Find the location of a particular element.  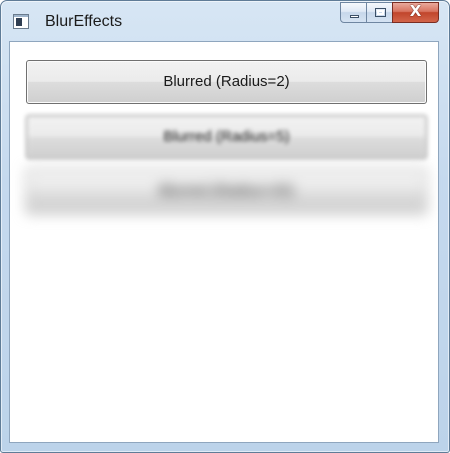

close-button: X is located at coordinates (415, 12).